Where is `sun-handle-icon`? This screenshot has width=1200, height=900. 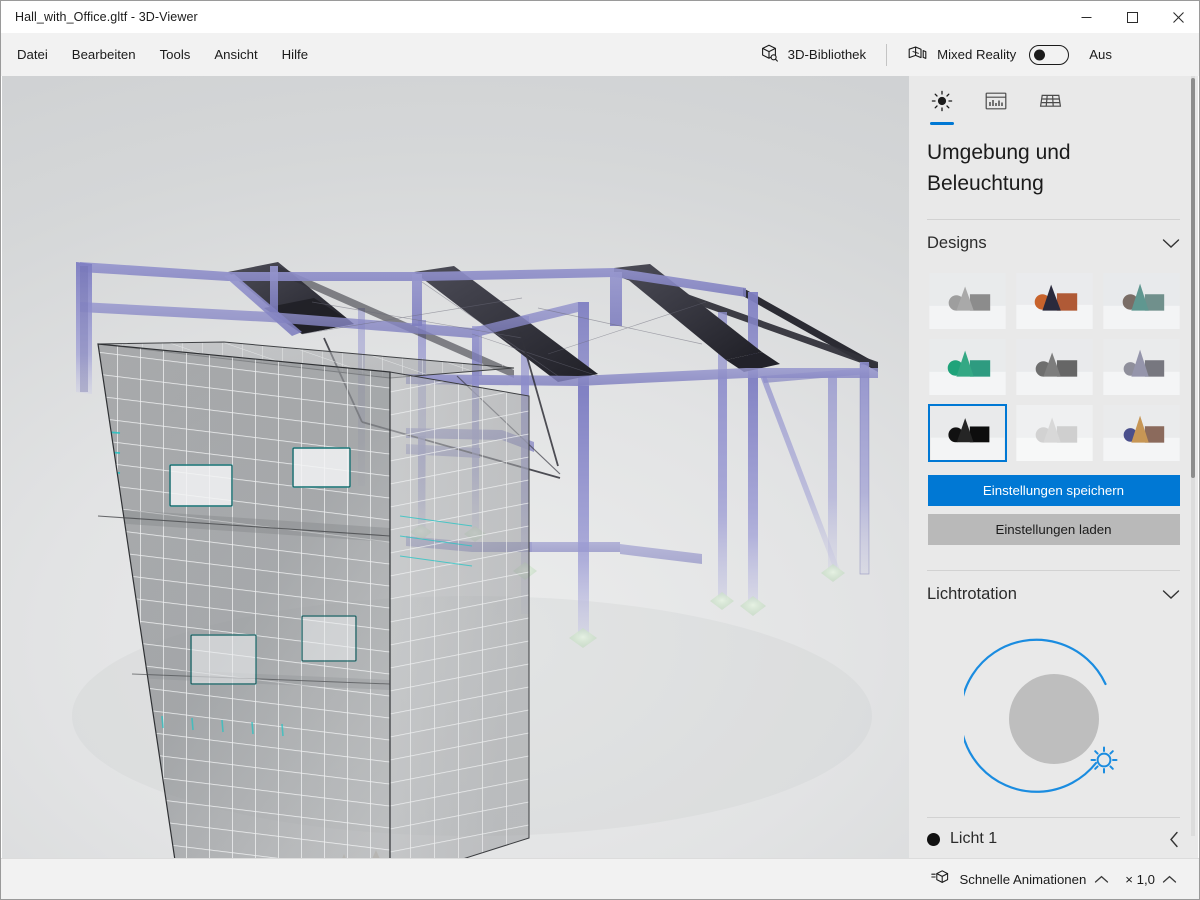 sun-handle-icon is located at coordinates (1103, 760).